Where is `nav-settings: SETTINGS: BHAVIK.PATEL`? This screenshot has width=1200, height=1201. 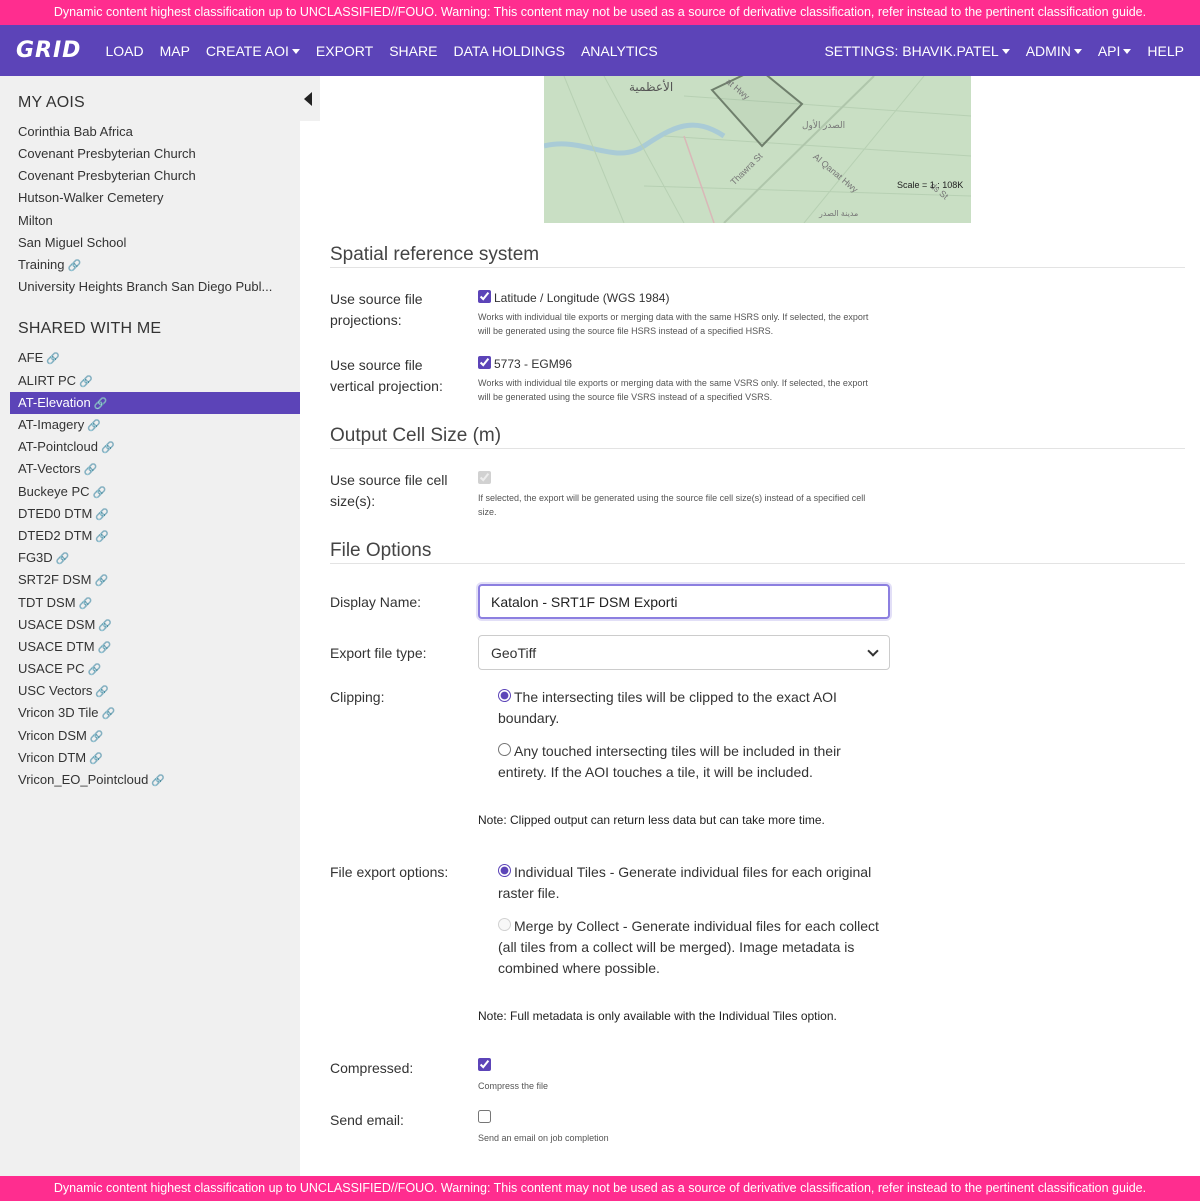
nav-settings: SETTINGS: BHAVIK.PATEL is located at coordinates (916, 51).